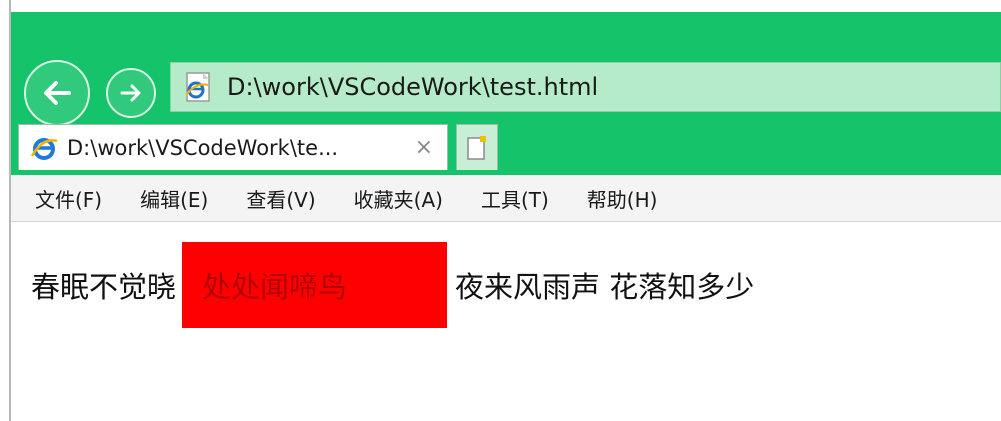 This screenshot has width=1001, height=421. I want to click on menu-view: 查看(V), so click(280, 198).